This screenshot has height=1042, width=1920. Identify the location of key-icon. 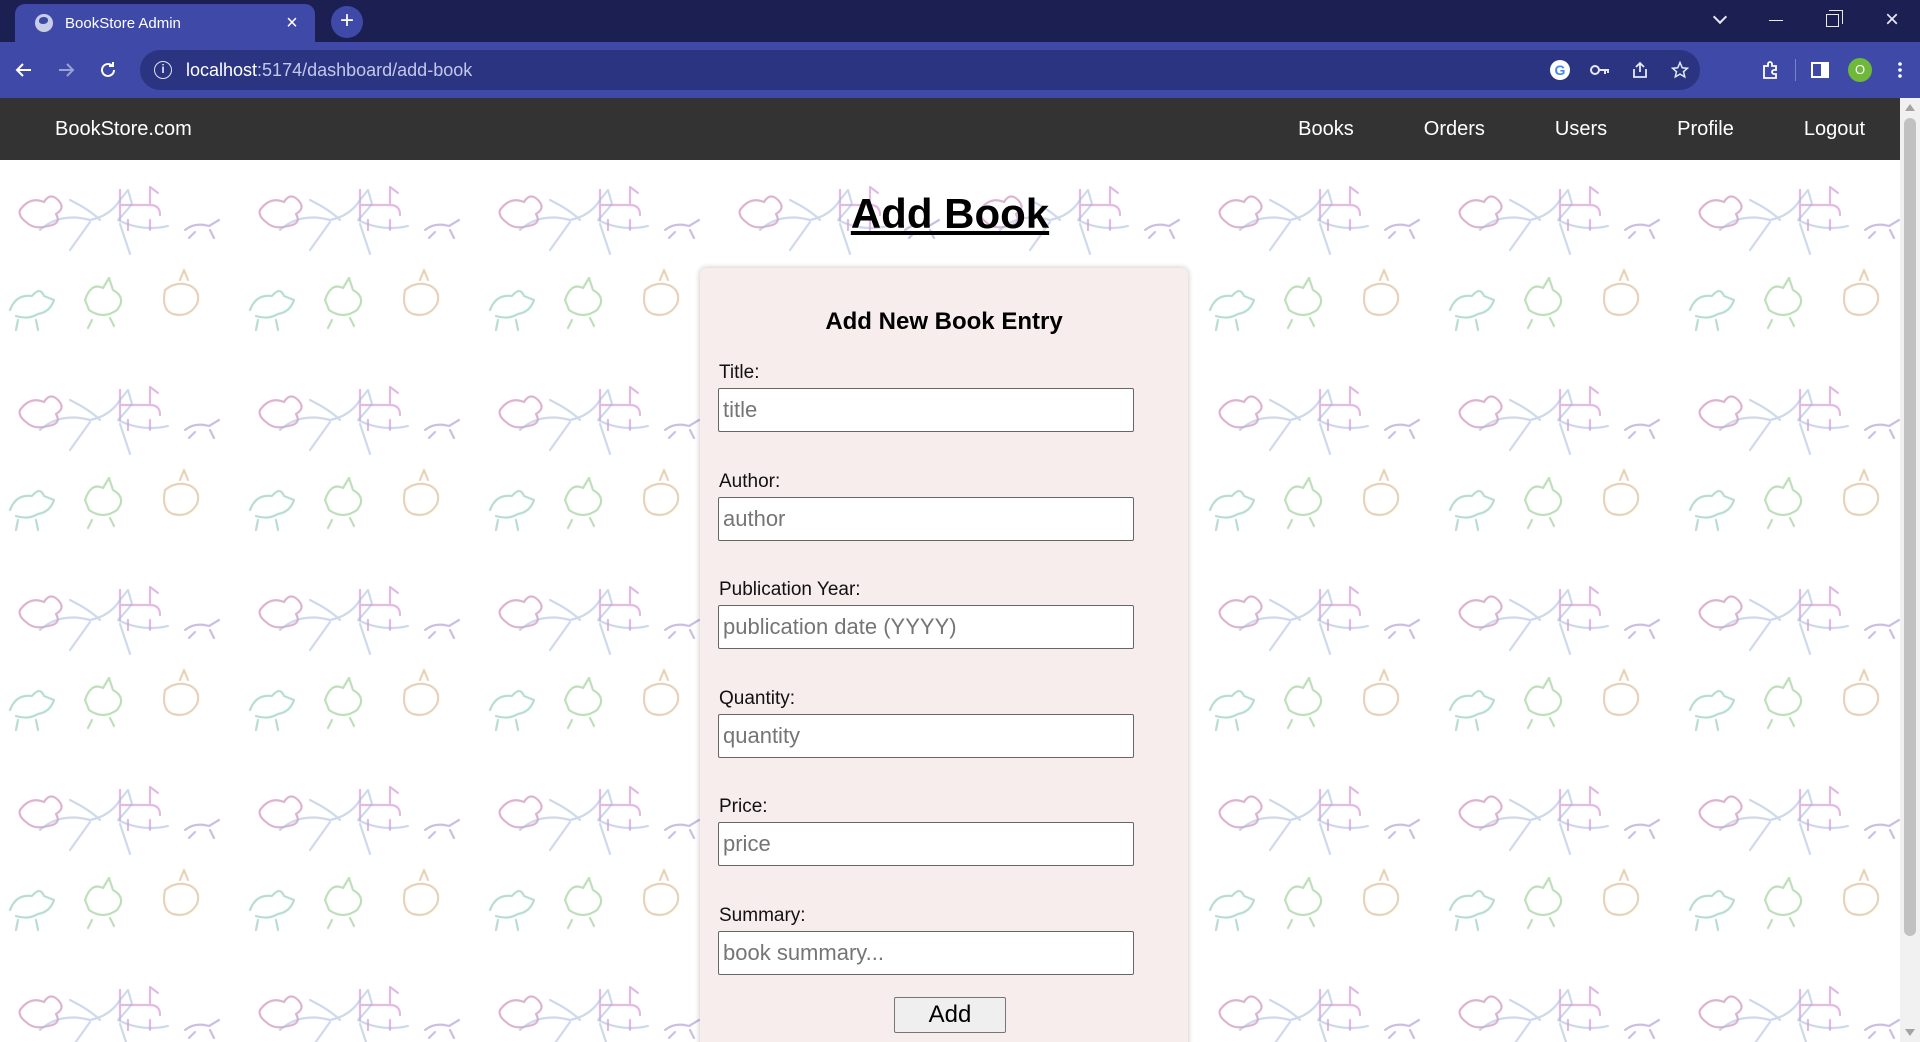
(1599, 70).